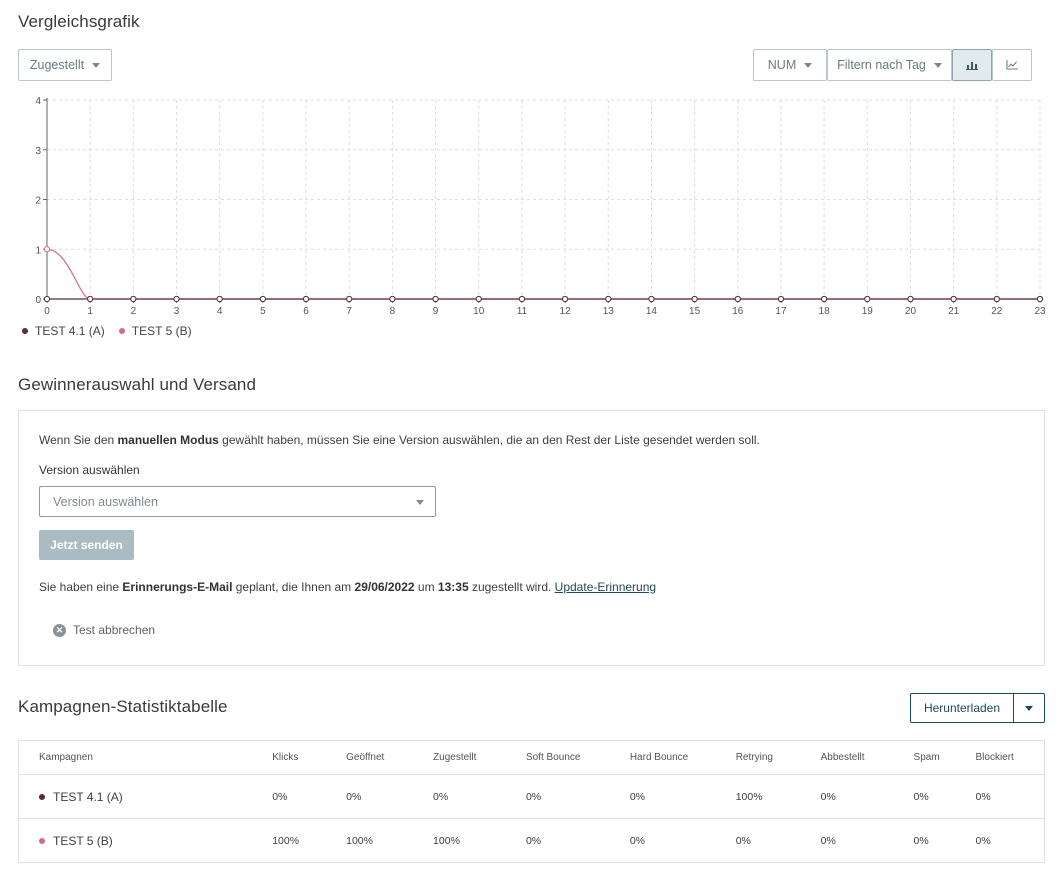 This screenshot has height=876, width=1059. What do you see at coordinates (782, 65) in the screenshot?
I see `num-dropdown-label: NUM` at bounding box center [782, 65].